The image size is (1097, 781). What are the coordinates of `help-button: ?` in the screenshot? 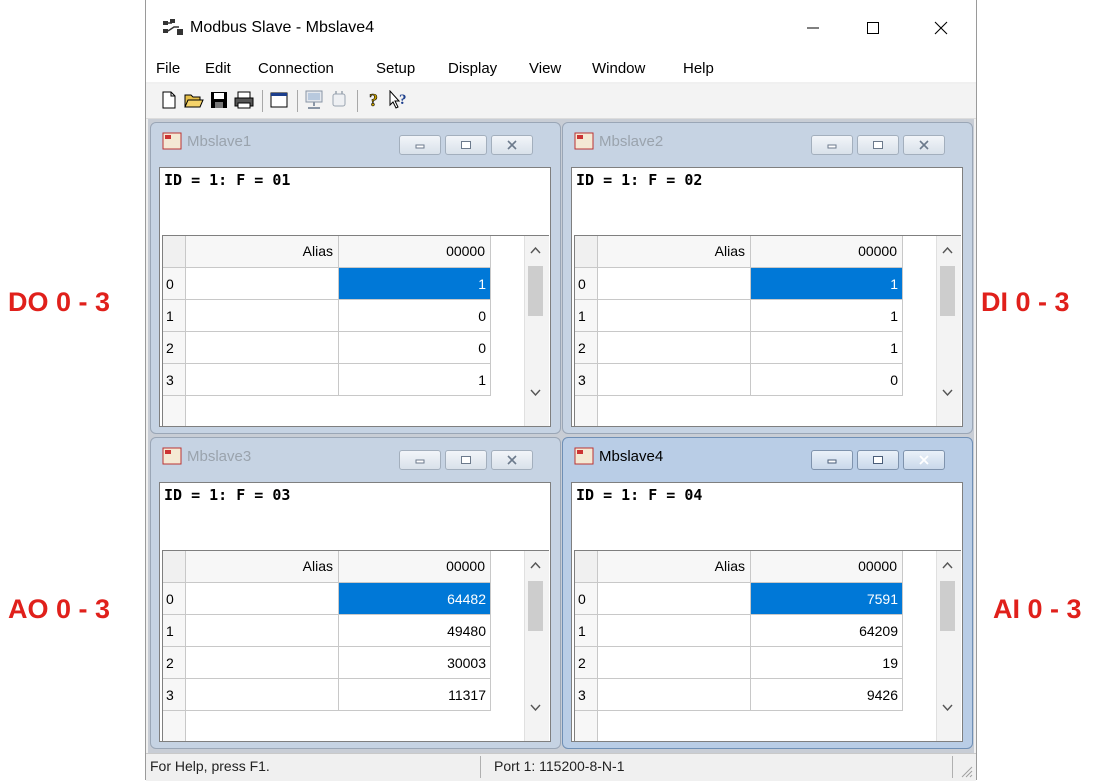 It's located at (374, 100).